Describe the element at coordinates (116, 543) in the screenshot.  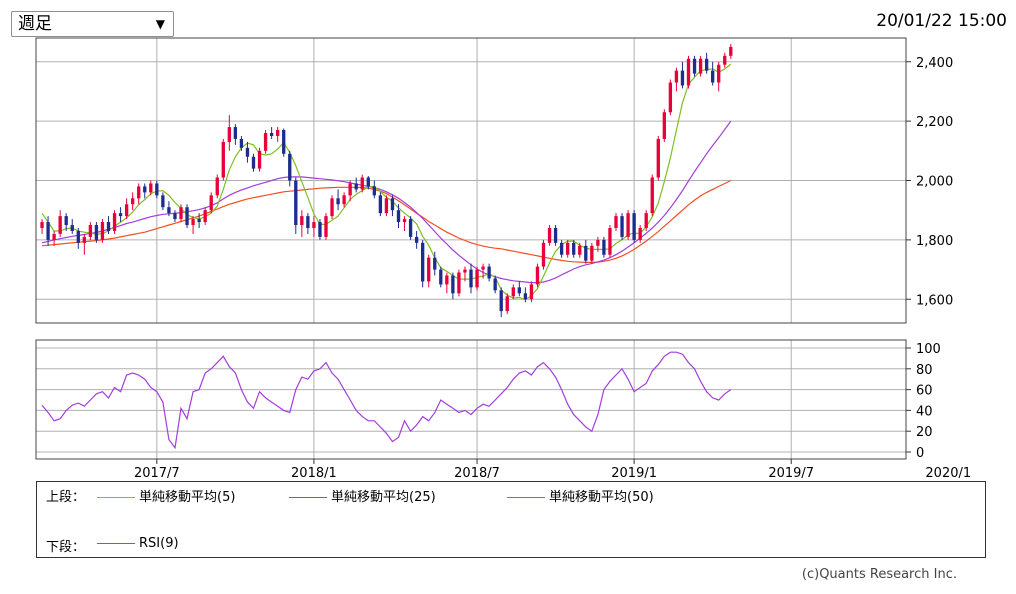
I see `rsi-swatch` at that location.